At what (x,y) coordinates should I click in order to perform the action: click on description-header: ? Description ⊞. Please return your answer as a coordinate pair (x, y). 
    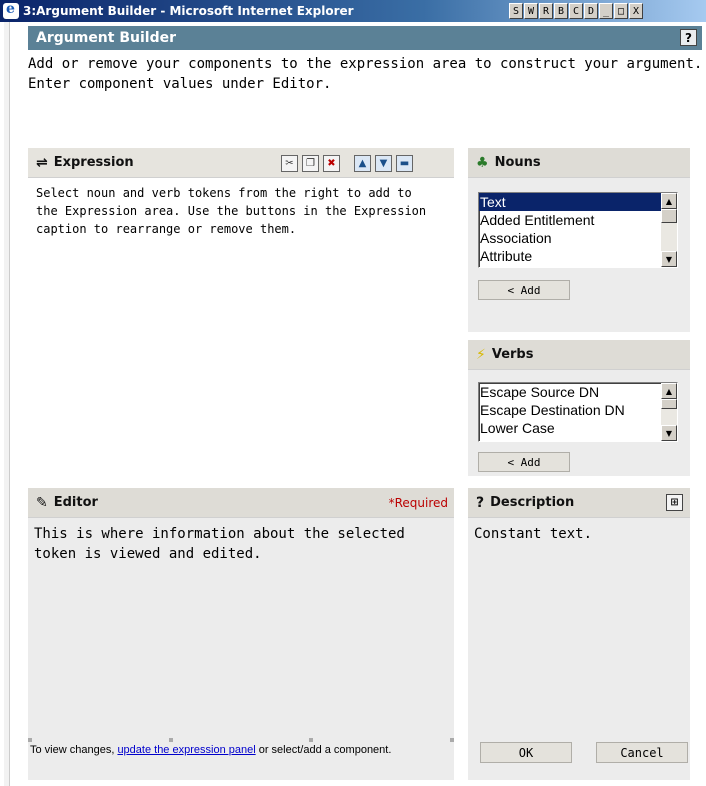
    Looking at the image, I should click on (579, 503).